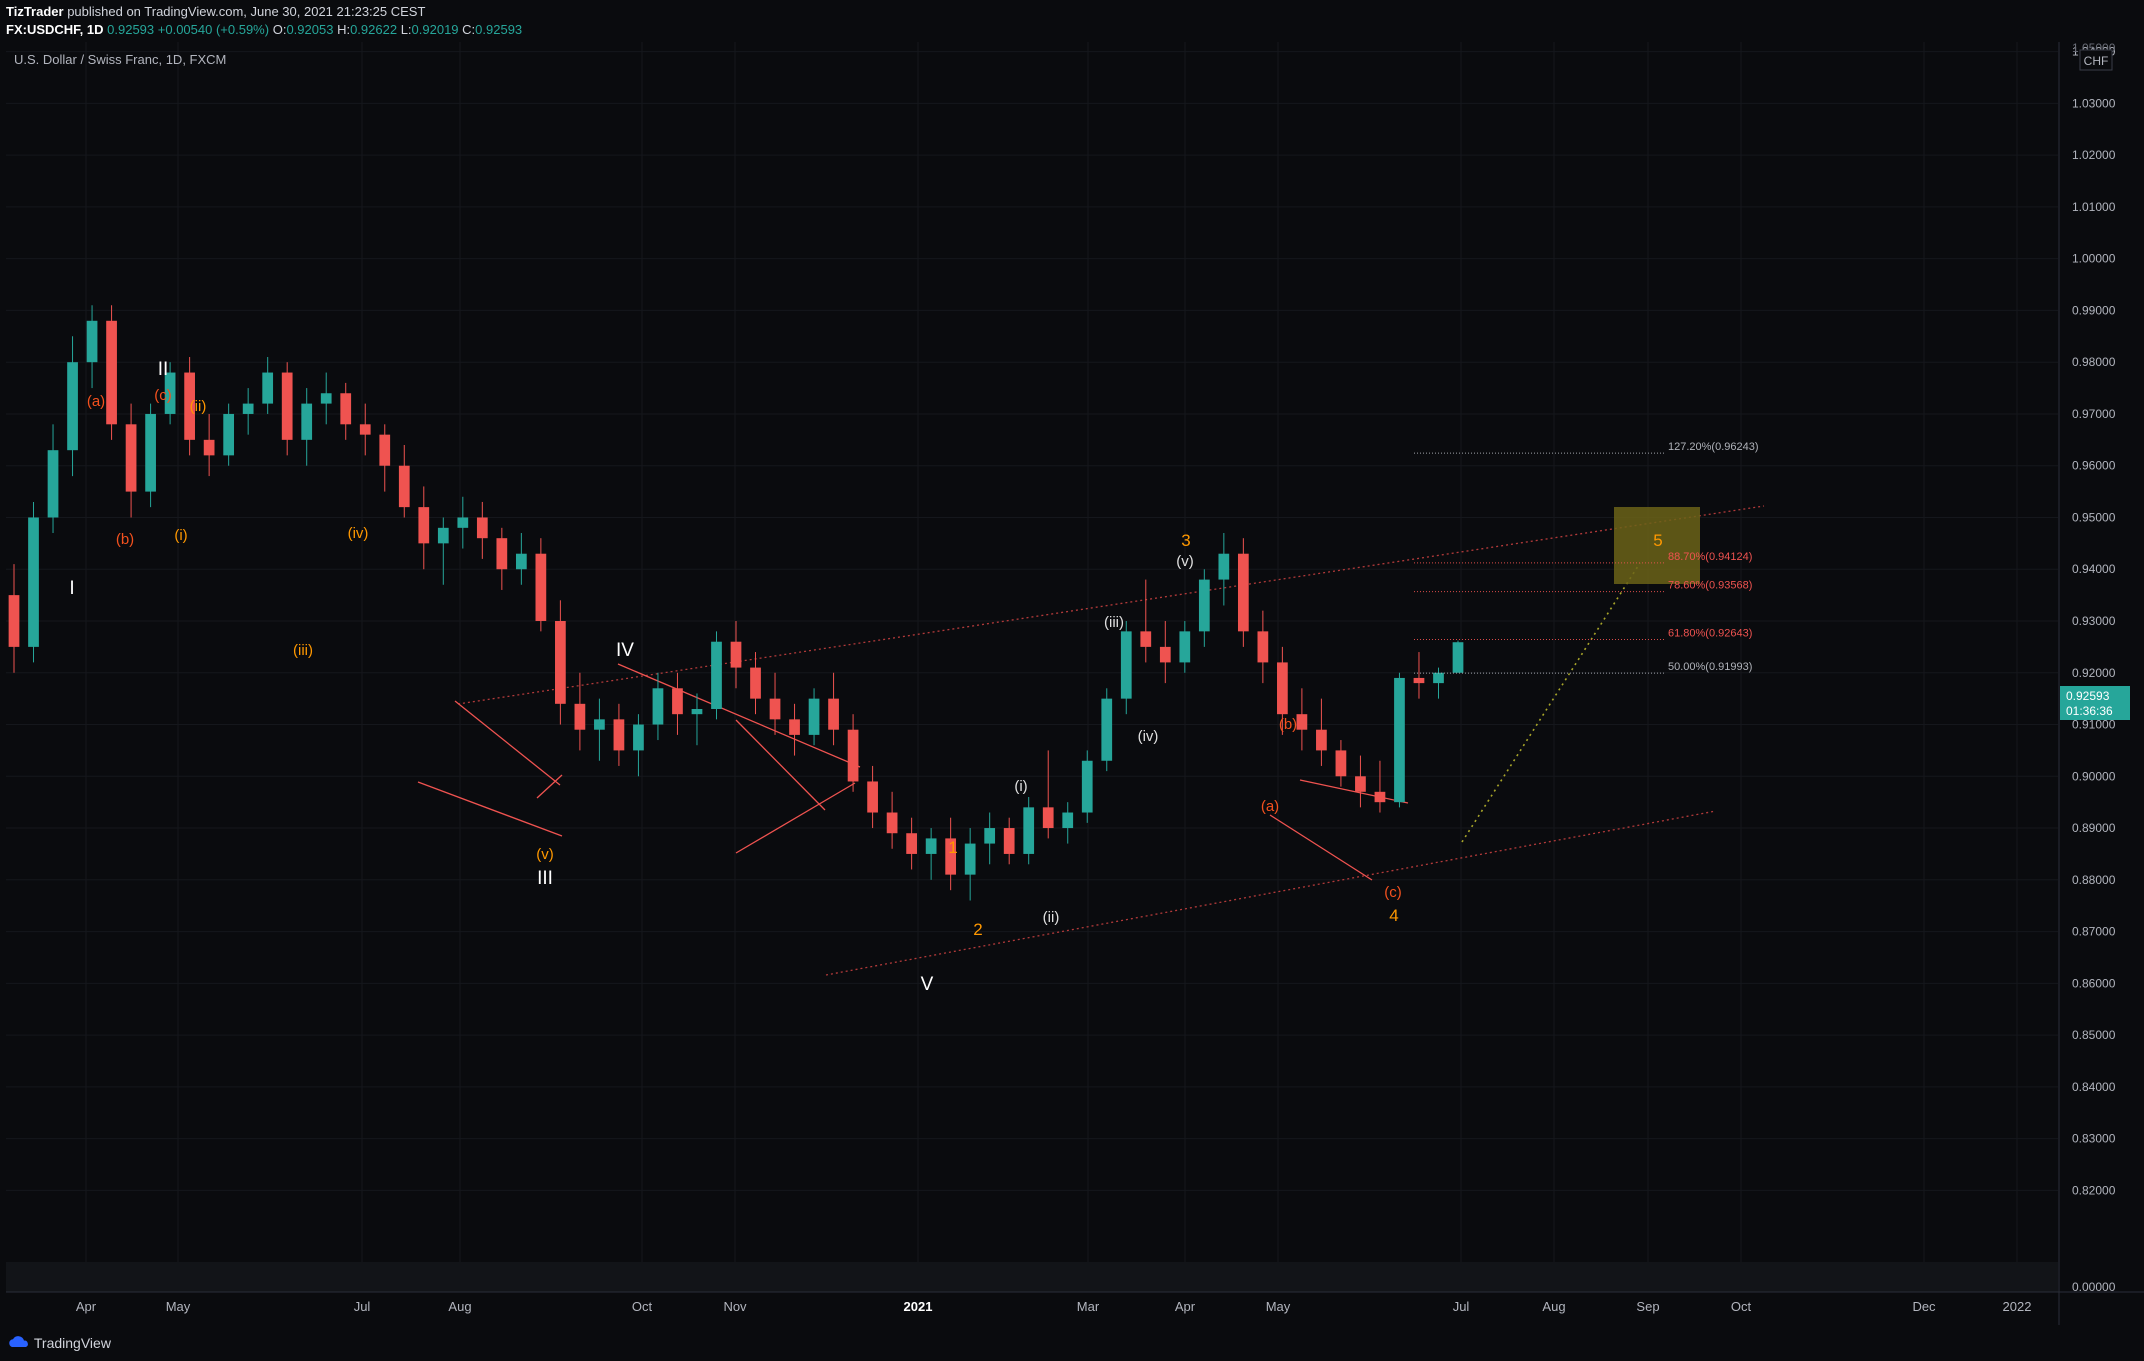  What do you see at coordinates (795, 818) in the screenshot?
I see `triangle-lower-line` at bounding box center [795, 818].